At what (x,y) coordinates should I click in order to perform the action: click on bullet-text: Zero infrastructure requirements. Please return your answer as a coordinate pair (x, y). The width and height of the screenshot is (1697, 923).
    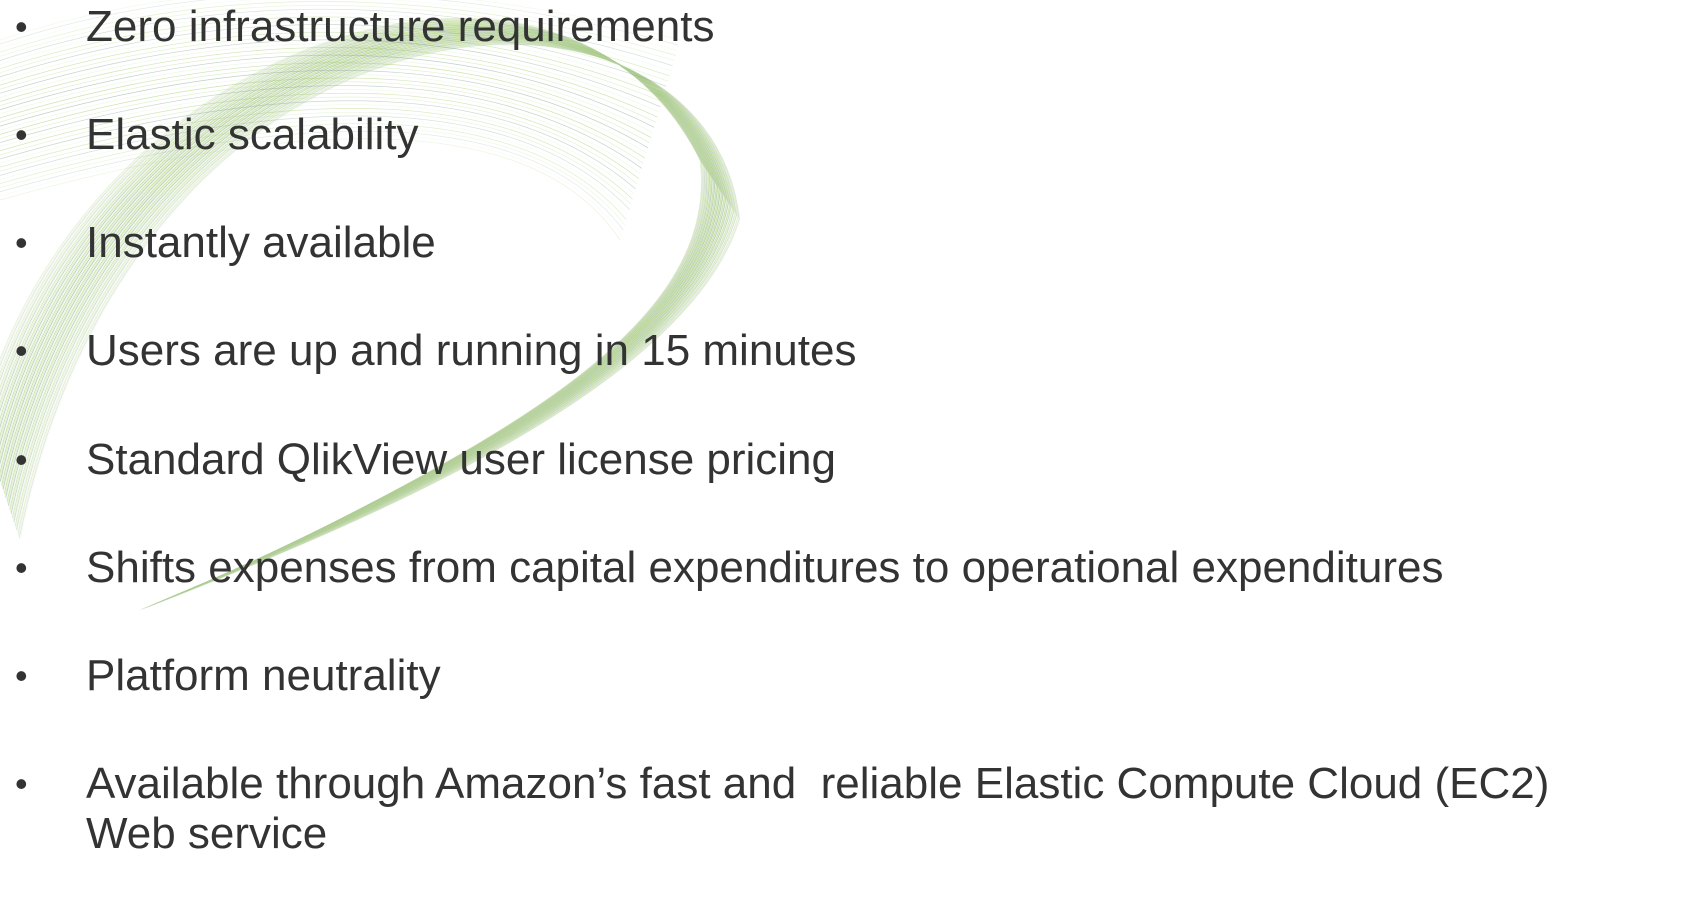
    Looking at the image, I should click on (400, 26).